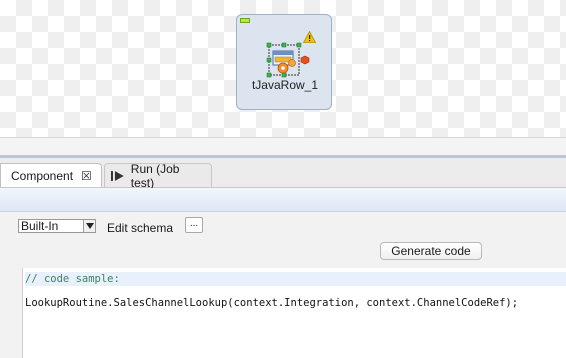  What do you see at coordinates (309, 37) in the screenshot?
I see `warning-icon` at bounding box center [309, 37].